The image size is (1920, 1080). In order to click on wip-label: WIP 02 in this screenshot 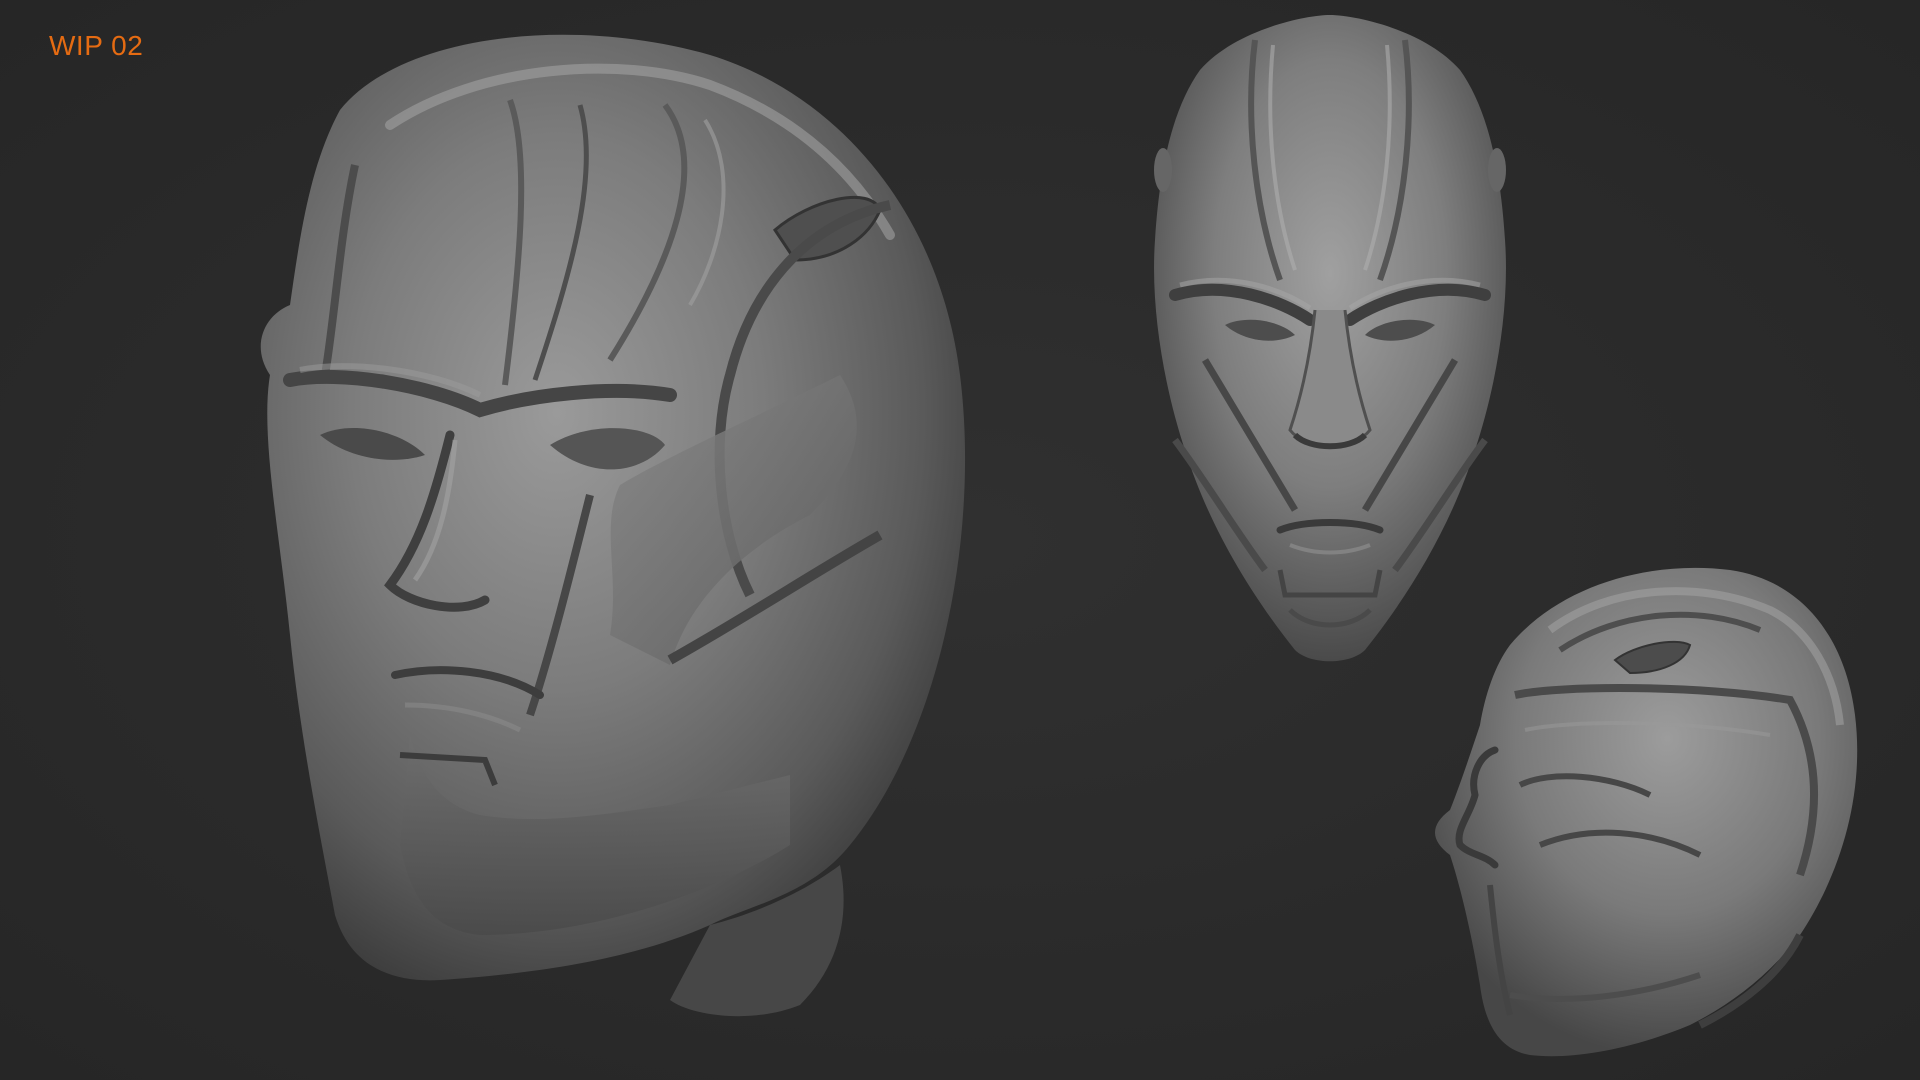, I will do `click(96, 45)`.